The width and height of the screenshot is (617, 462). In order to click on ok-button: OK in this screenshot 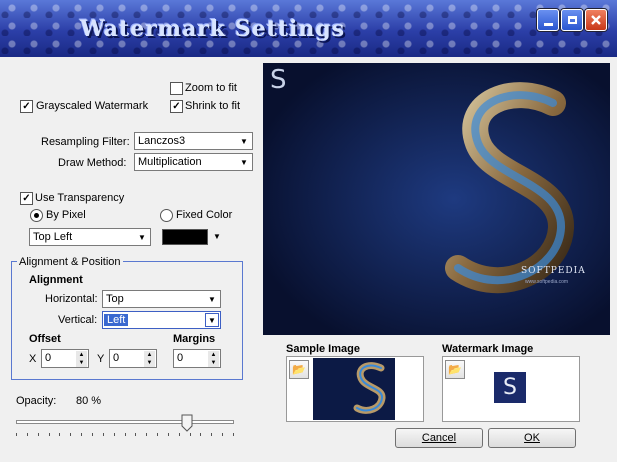, I will do `click(532, 438)`.